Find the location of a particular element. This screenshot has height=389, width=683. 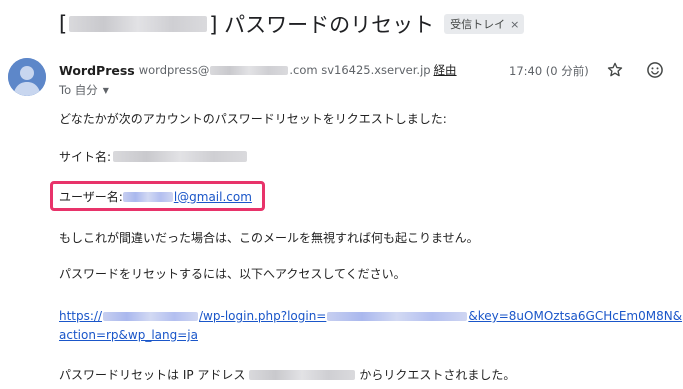

star-icon is located at coordinates (615, 70).